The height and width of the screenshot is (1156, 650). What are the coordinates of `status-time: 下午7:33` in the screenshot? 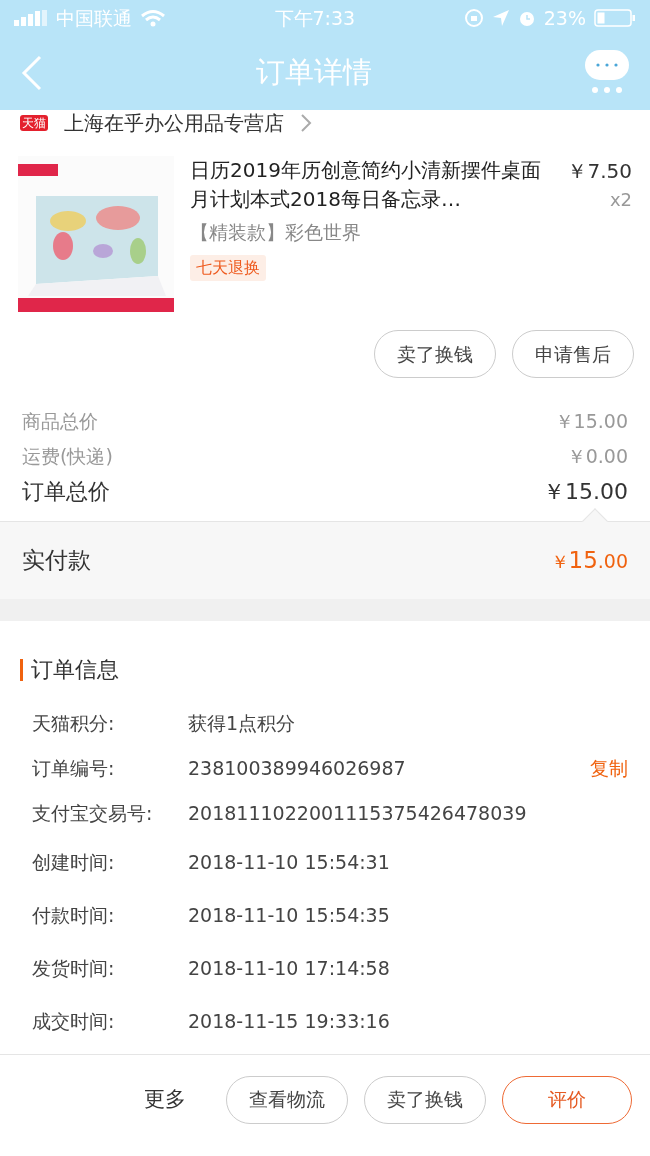 It's located at (315, 18).